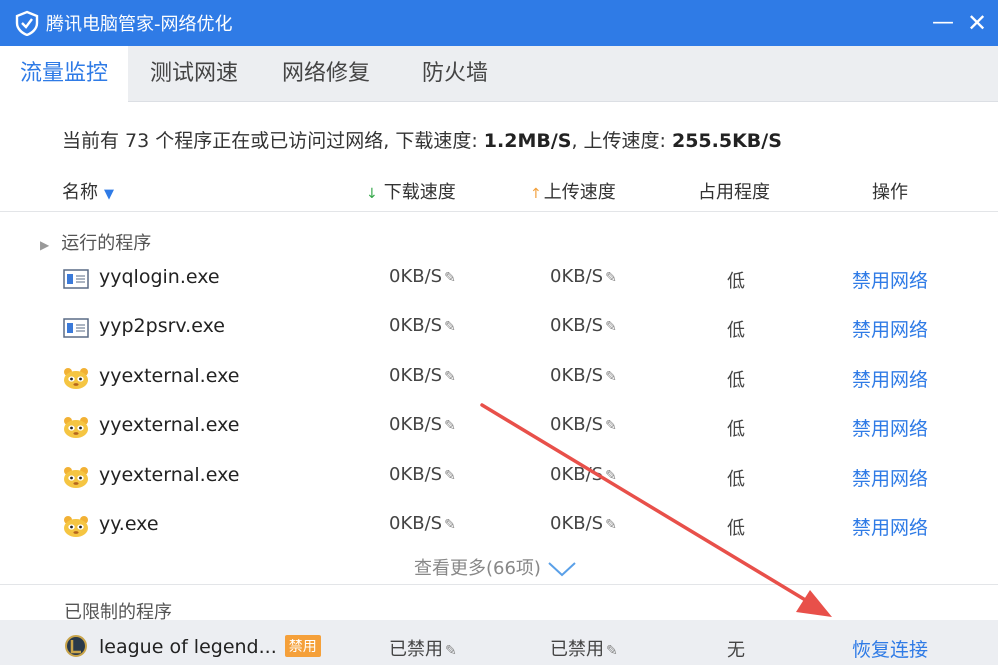 The image size is (998, 665). I want to click on table-row: yy.exe 0KB/S ✎ 0KB/S ✎ 低 禁用网络, so click(499, 526).